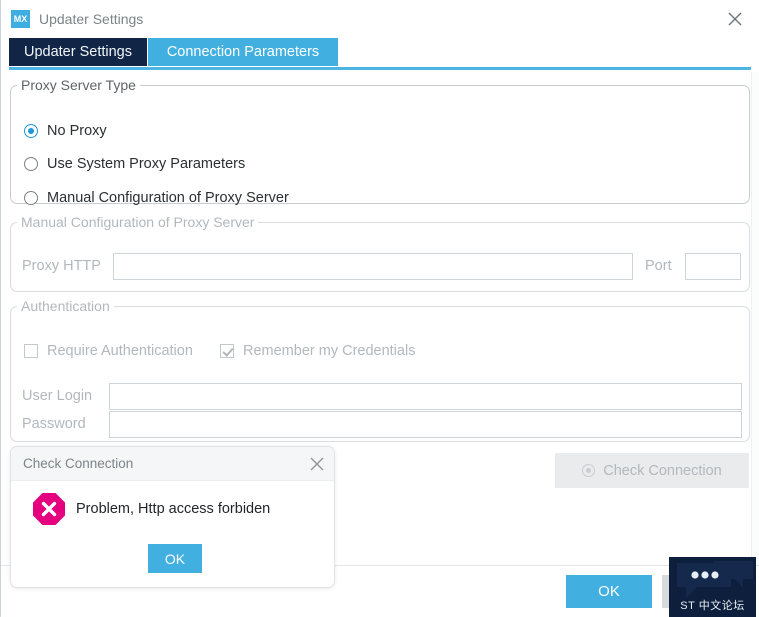  I want to click on manual-proxy-config-group-title: Manual Configuration of Proxy Server, so click(138, 222).